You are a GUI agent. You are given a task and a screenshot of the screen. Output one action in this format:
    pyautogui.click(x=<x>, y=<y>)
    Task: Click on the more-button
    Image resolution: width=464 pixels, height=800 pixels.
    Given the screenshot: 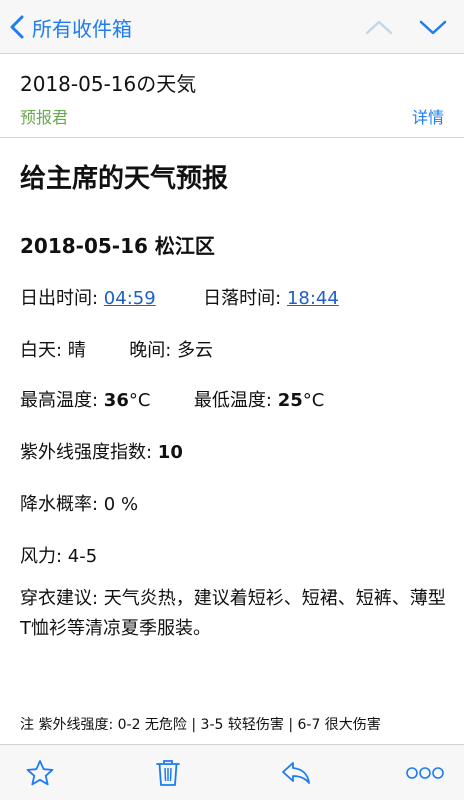 What is the action you would take?
    pyautogui.click(x=425, y=773)
    